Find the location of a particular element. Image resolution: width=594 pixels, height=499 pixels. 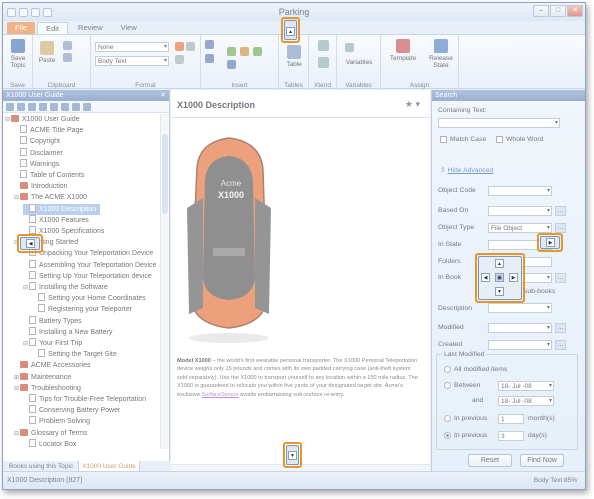

match-case-checkbox is located at coordinates (443, 139).